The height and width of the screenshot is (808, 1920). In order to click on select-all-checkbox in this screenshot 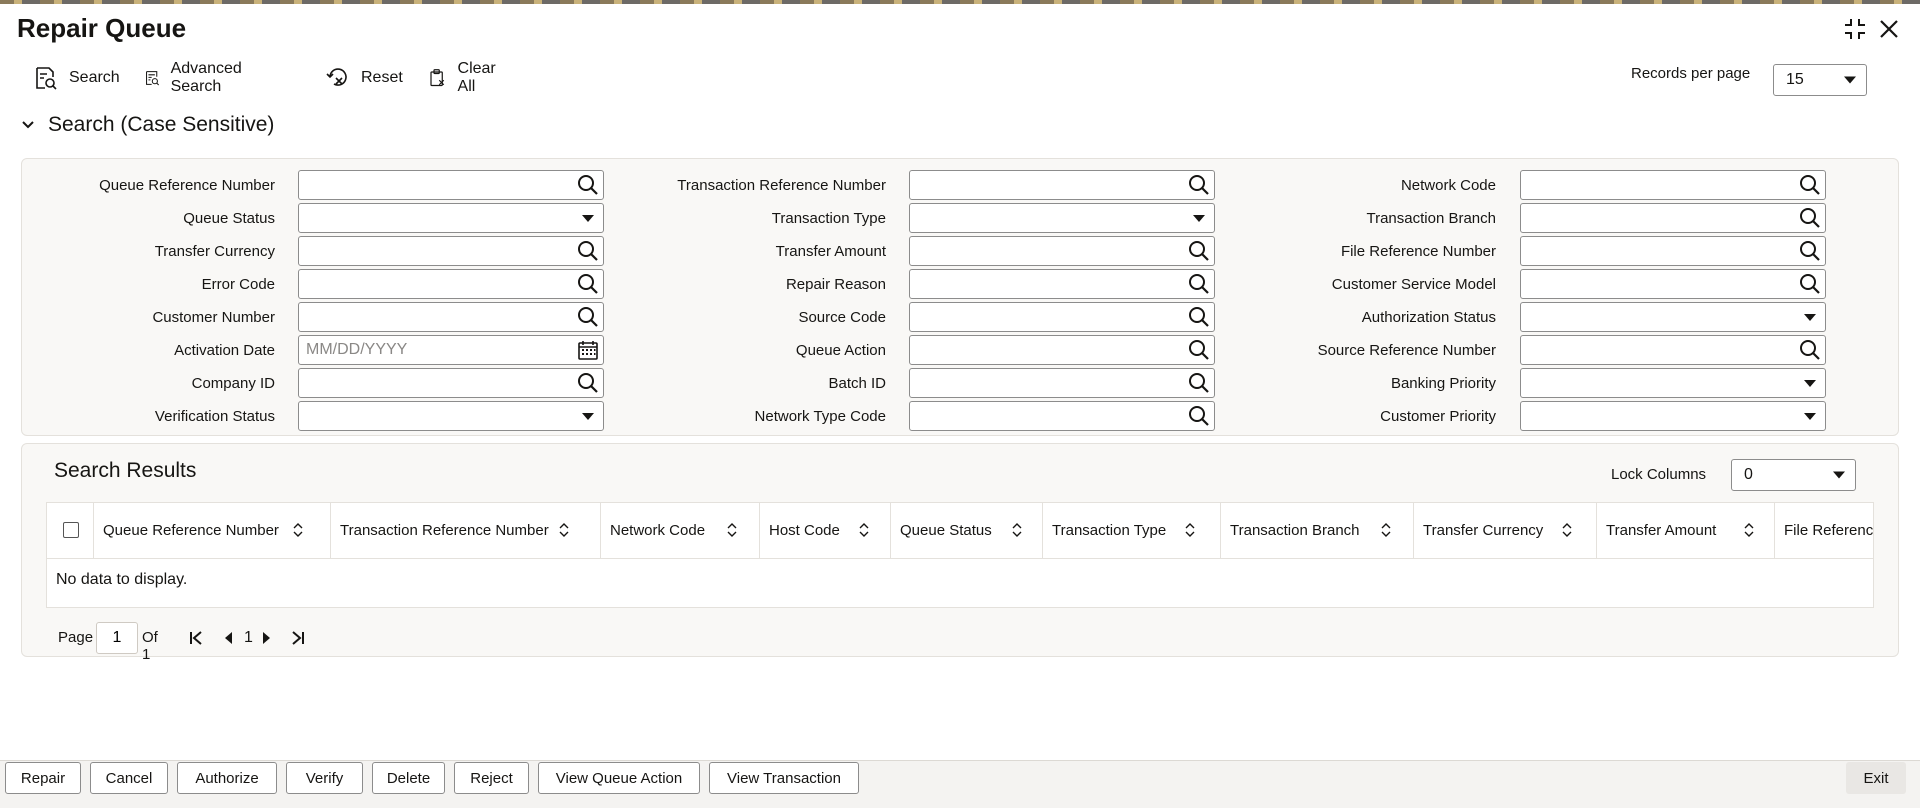, I will do `click(71, 530)`.